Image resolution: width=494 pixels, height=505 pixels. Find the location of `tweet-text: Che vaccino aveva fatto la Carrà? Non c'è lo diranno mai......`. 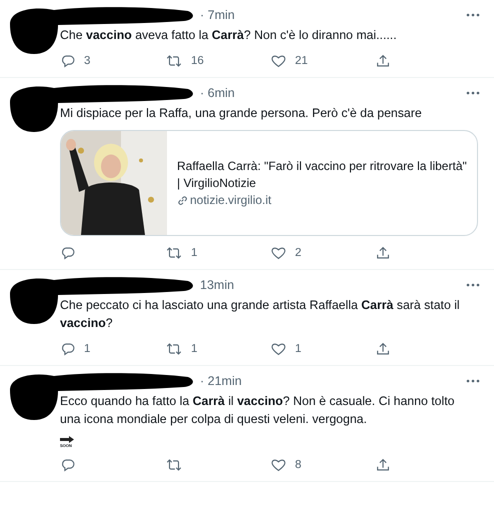

tweet-text: Che vaccino aveva fatto la Carrà? Non c'è lo diranno mai...... is located at coordinates (229, 35).